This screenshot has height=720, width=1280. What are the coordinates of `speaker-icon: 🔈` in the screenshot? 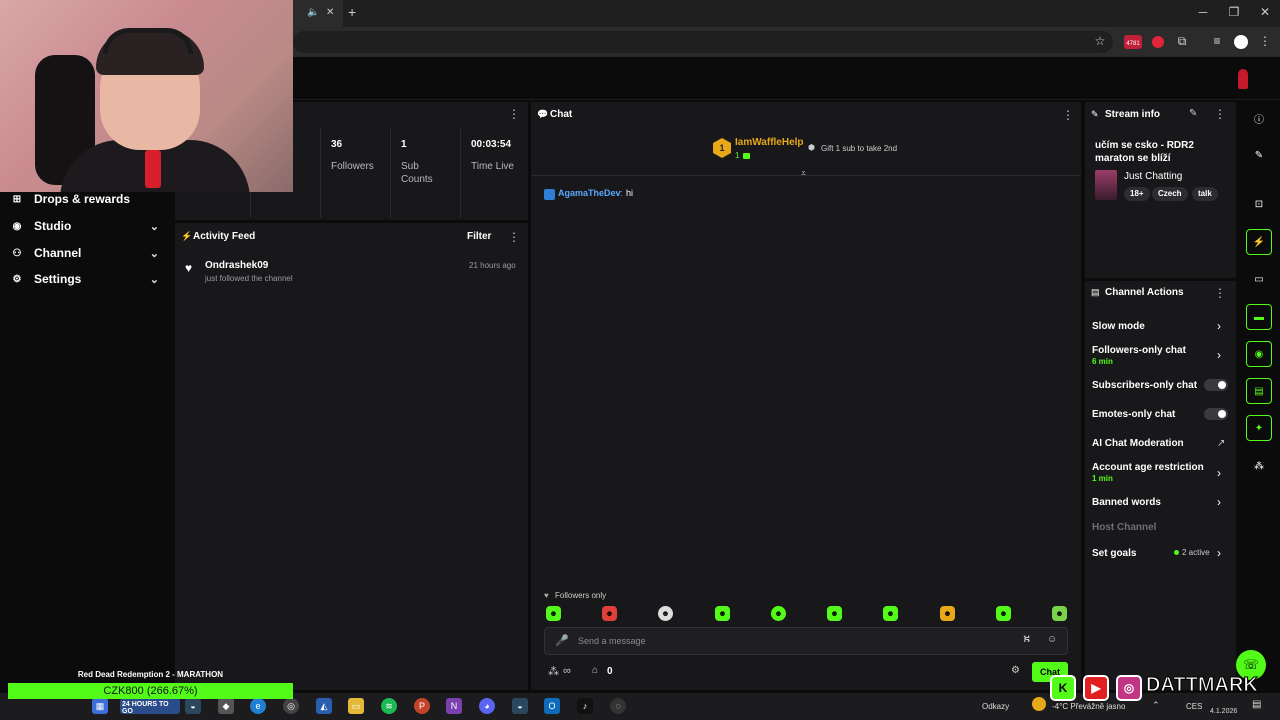 It's located at (313, 12).